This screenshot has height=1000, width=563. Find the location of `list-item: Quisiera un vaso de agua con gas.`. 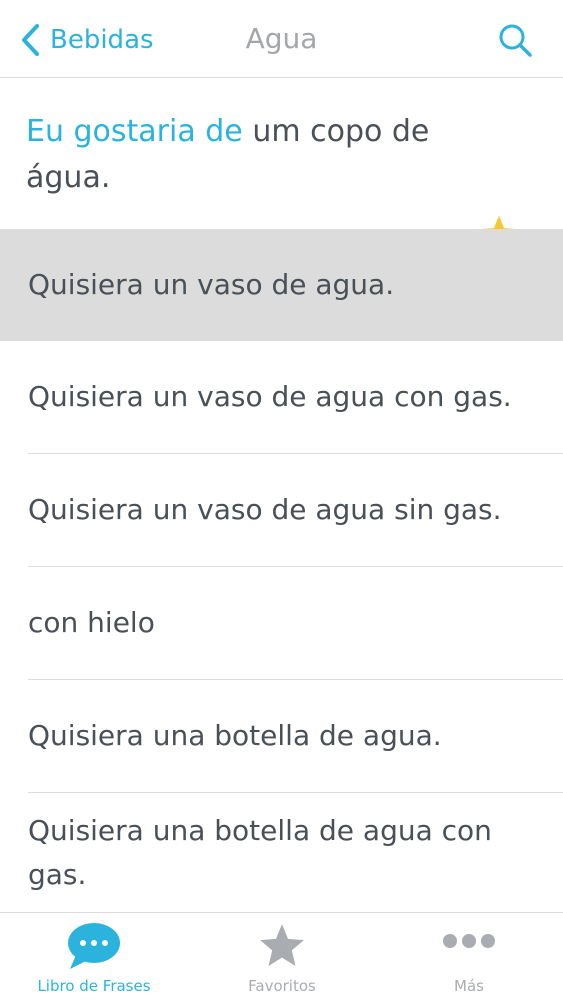

list-item: Quisiera un vaso de agua con gas. is located at coordinates (281, 397).